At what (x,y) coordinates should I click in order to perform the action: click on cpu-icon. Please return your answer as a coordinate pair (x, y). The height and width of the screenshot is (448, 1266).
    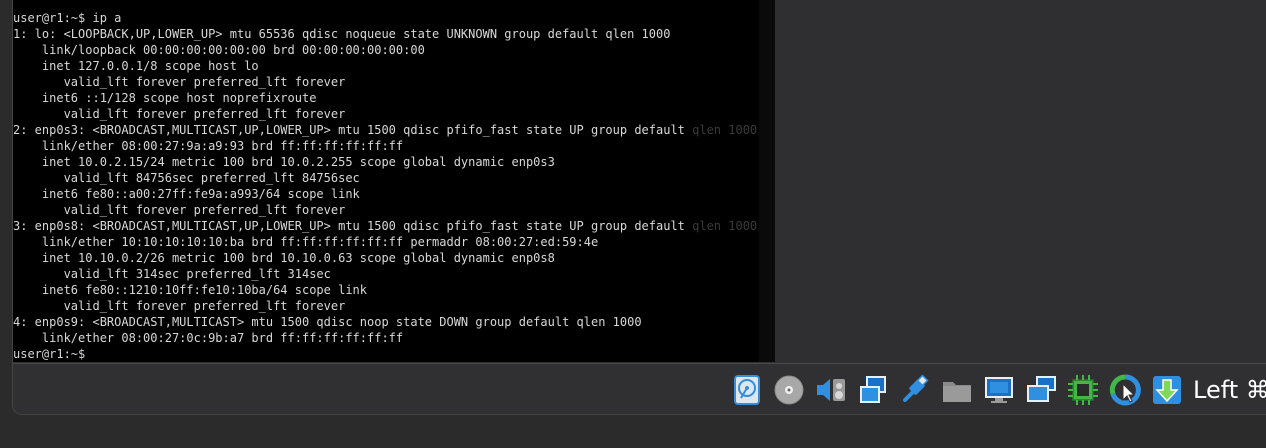
    Looking at the image, I should click on (1083, 390).